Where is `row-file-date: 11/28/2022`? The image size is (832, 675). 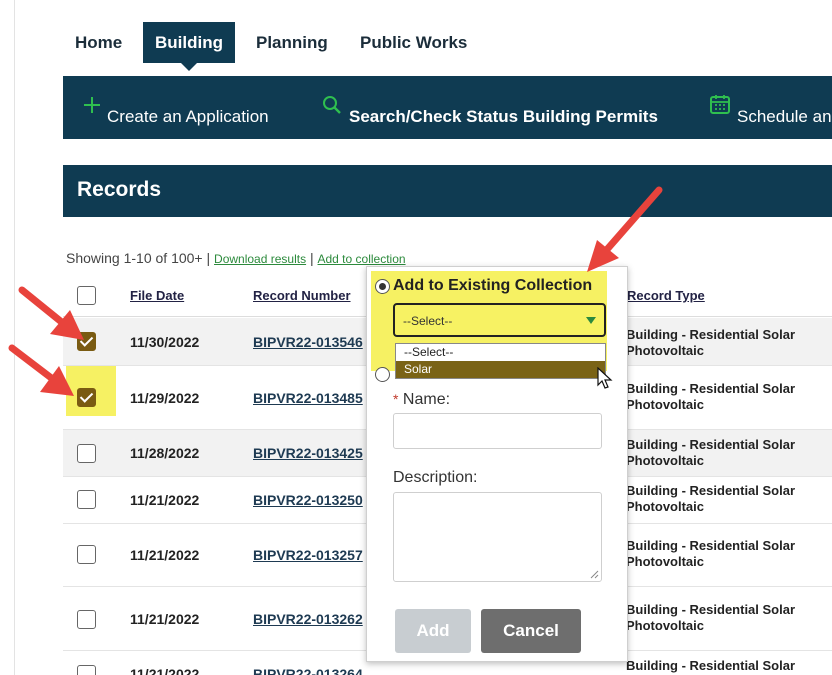 row-file-date: 11/28/2022 is located at coordinates (165, 453).